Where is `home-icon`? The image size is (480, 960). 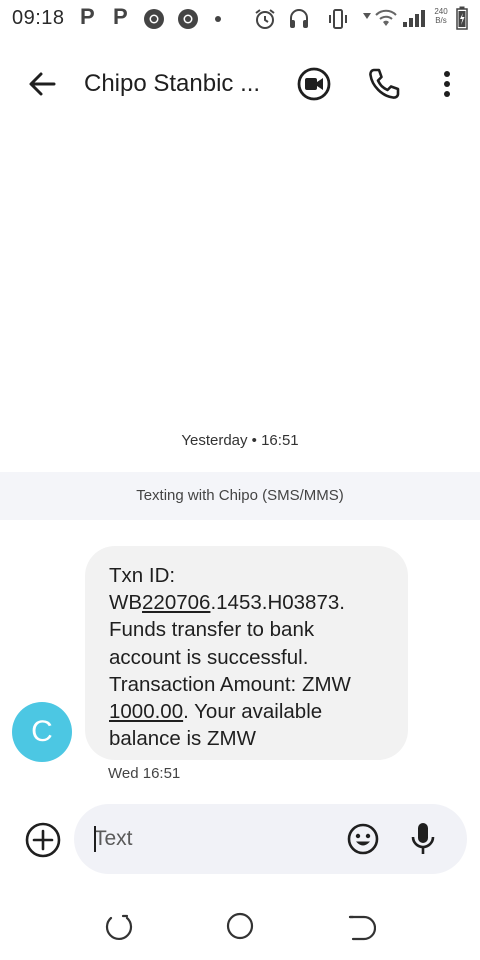
home-icon is located at coordinates (240, 926).